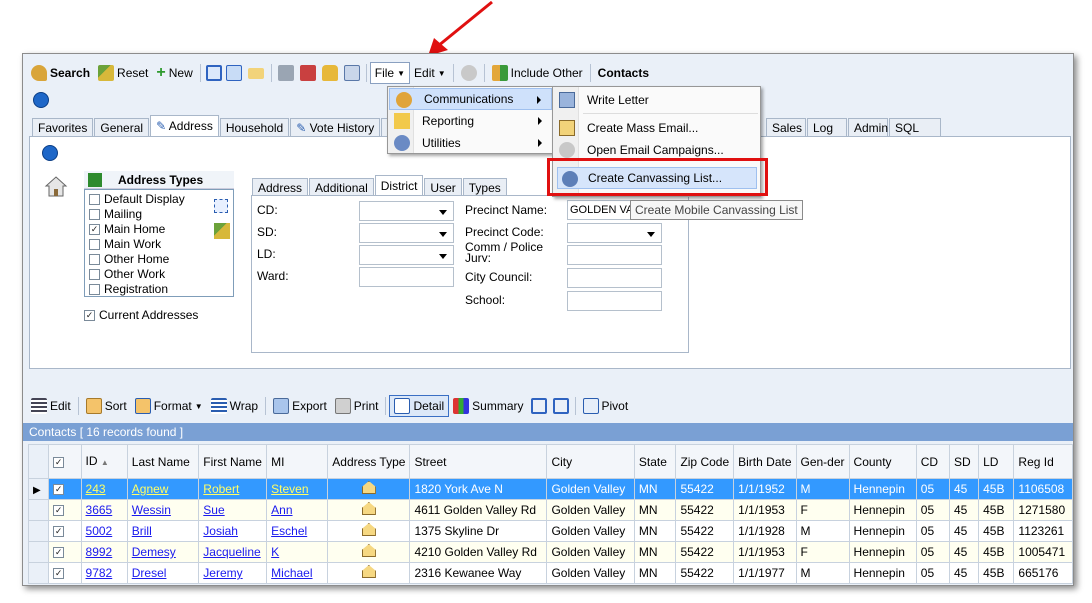 Image resolution: width=1092 pixels, height=603 pixels. Describe the element at coordinates (99, 573) in the screenshot. I see `cell-link: 9782` at that location.